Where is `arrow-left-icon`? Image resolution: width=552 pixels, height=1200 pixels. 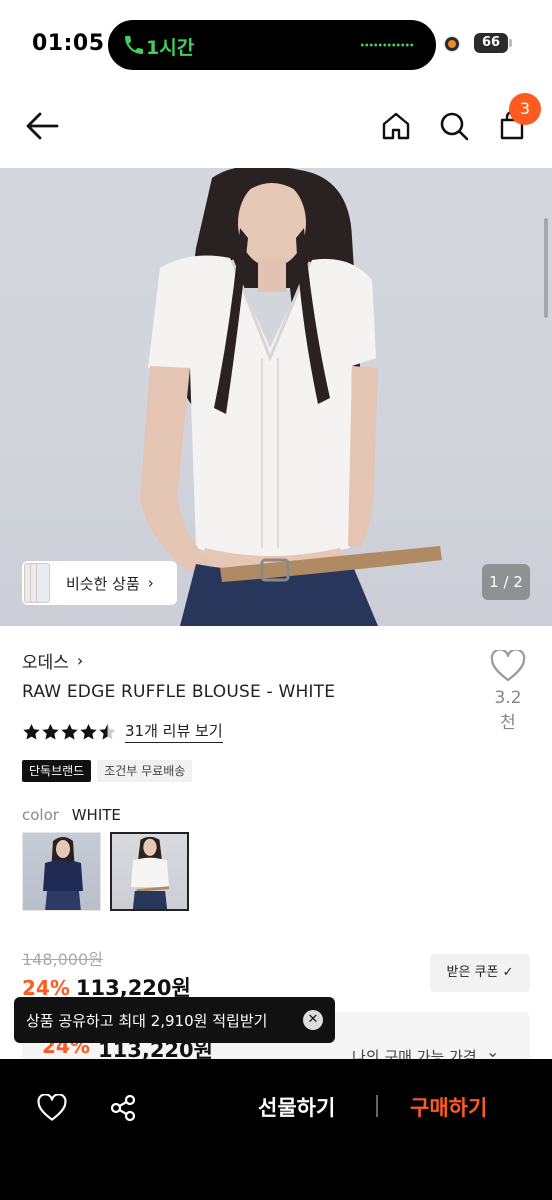
arrow-left-icon is located at coordinates (42, 126).